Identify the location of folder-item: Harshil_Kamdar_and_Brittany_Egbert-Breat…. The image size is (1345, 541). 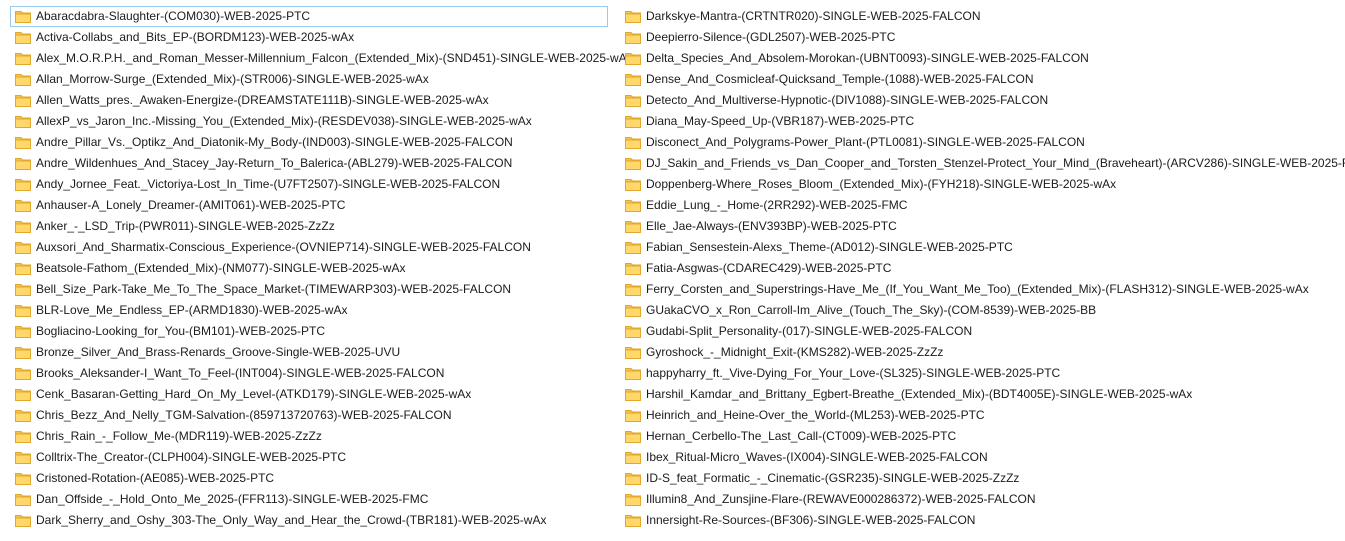
(982, 394).